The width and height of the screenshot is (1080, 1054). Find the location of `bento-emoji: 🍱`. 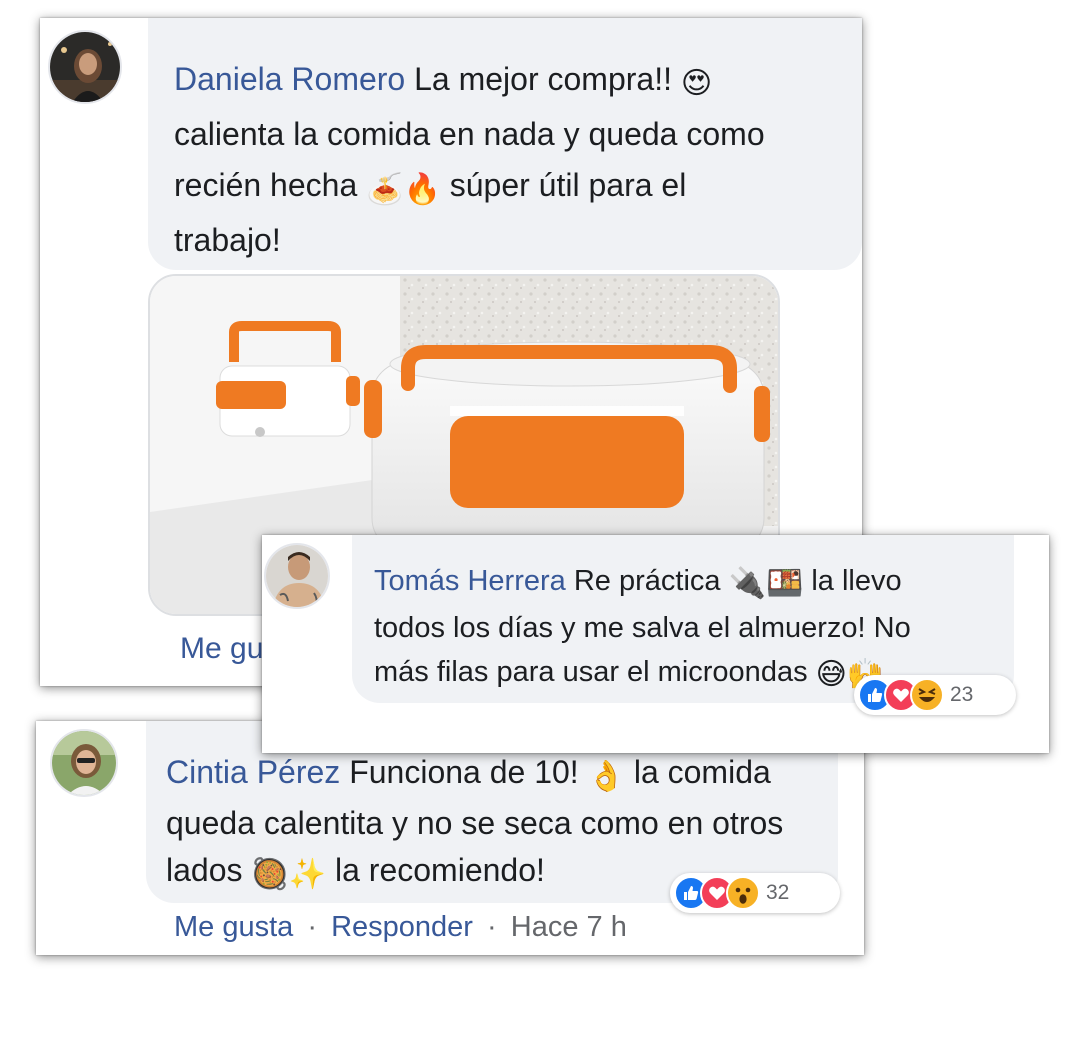

bento-emoji: 🍱 is located at coordinates (784, 583).